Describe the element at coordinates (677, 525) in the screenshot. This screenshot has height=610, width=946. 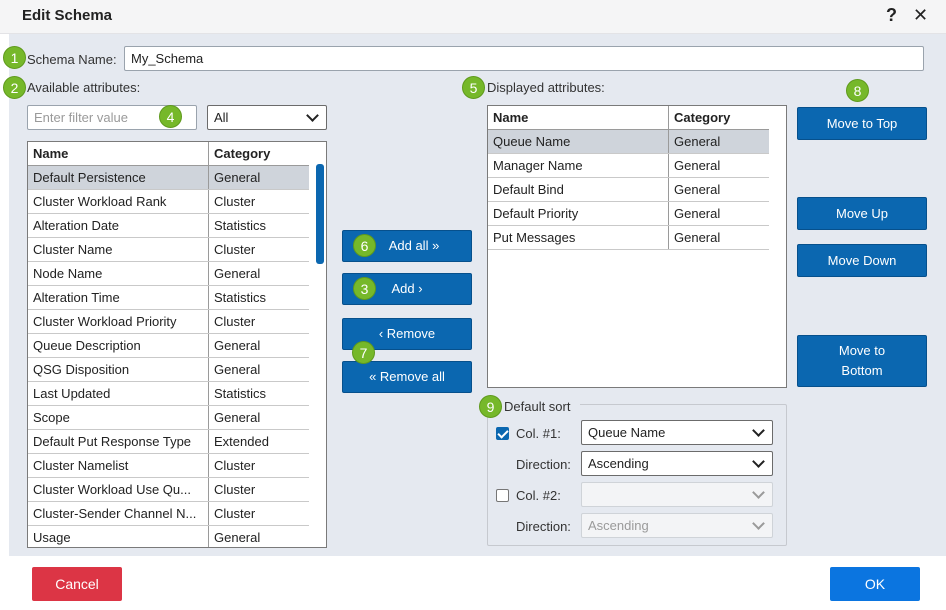
I see `sort-col2-direction-select: Ascending` at that location.